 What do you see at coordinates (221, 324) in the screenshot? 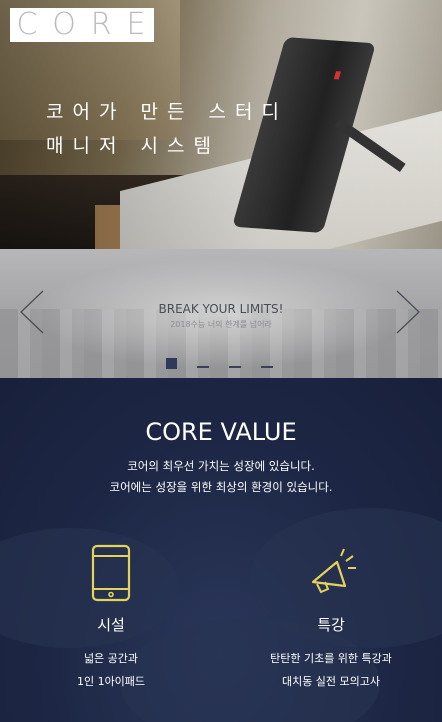
I see `banner-subtitle: 2018수능 너의 한계를 넘어라` at bounding box center [221, 324].